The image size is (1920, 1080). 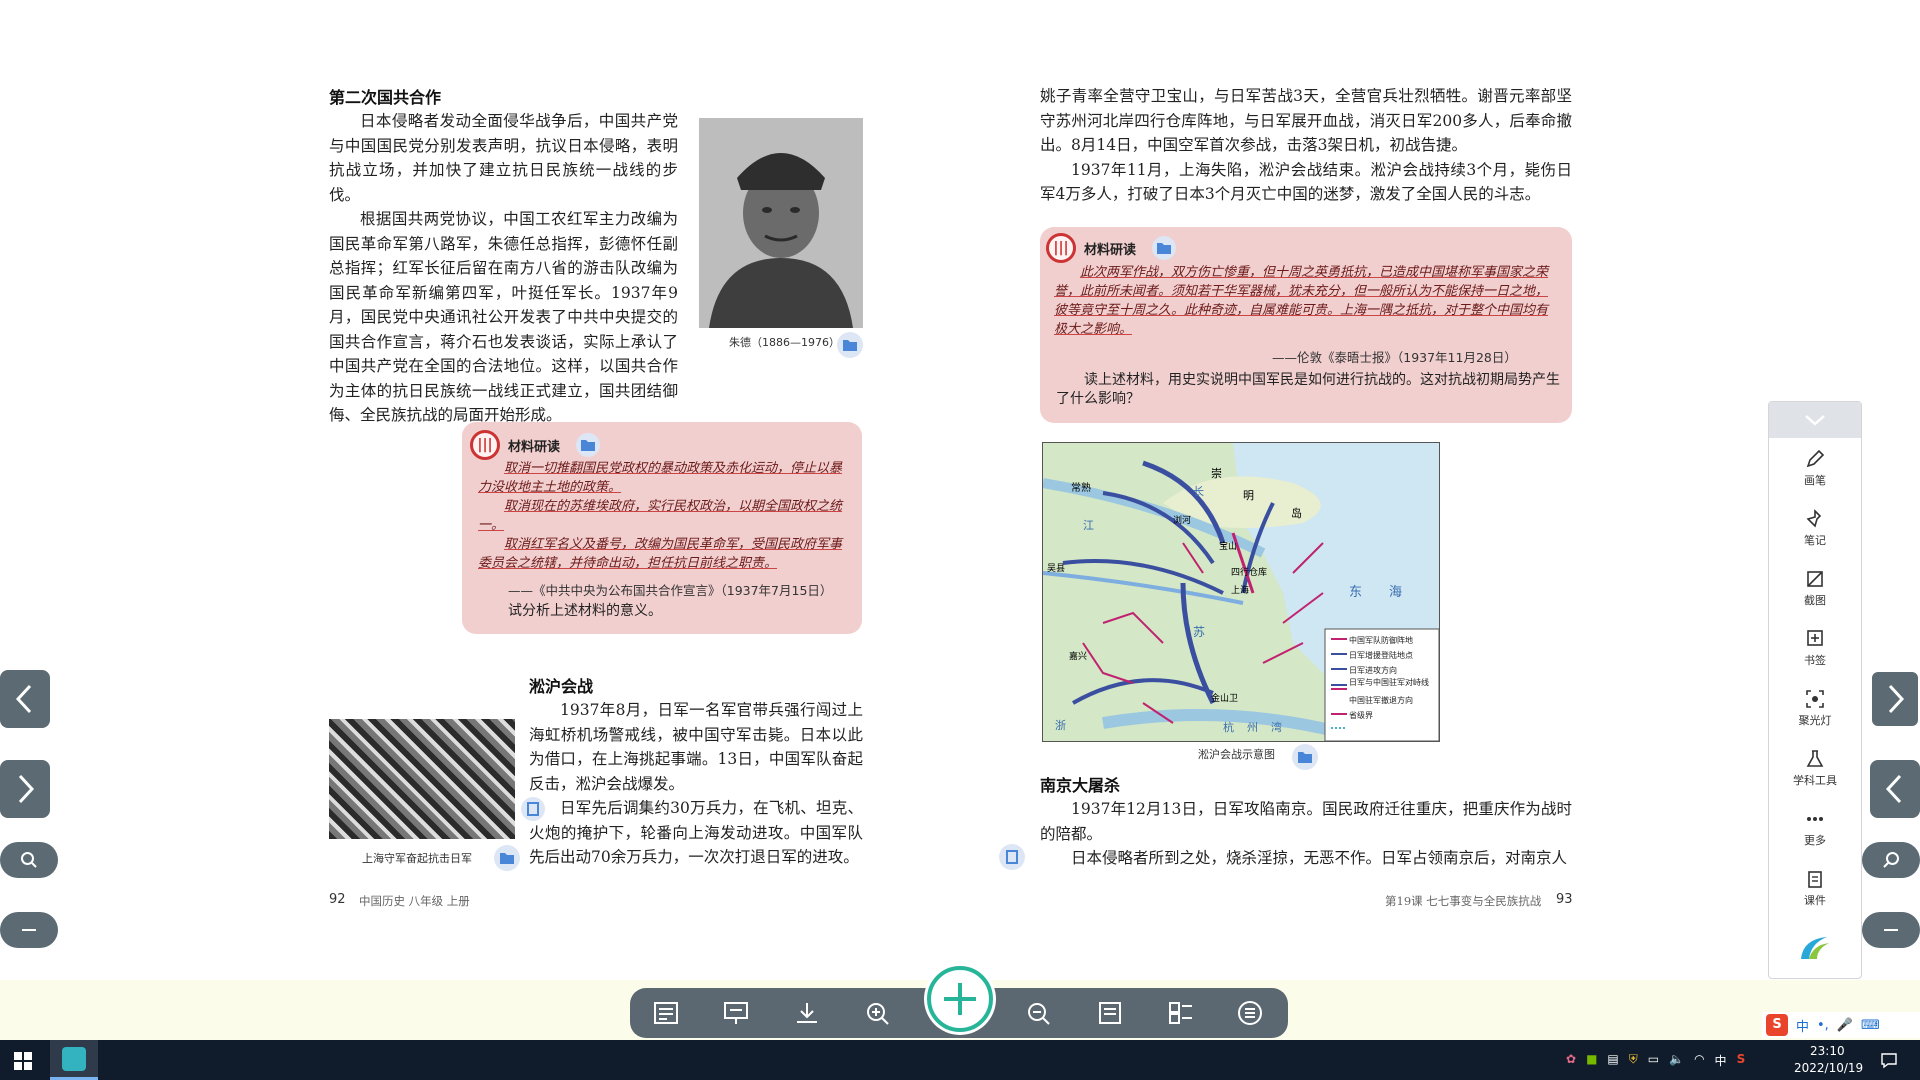 I want to click on chevron-left-icon, so click(x=1893, y=789).